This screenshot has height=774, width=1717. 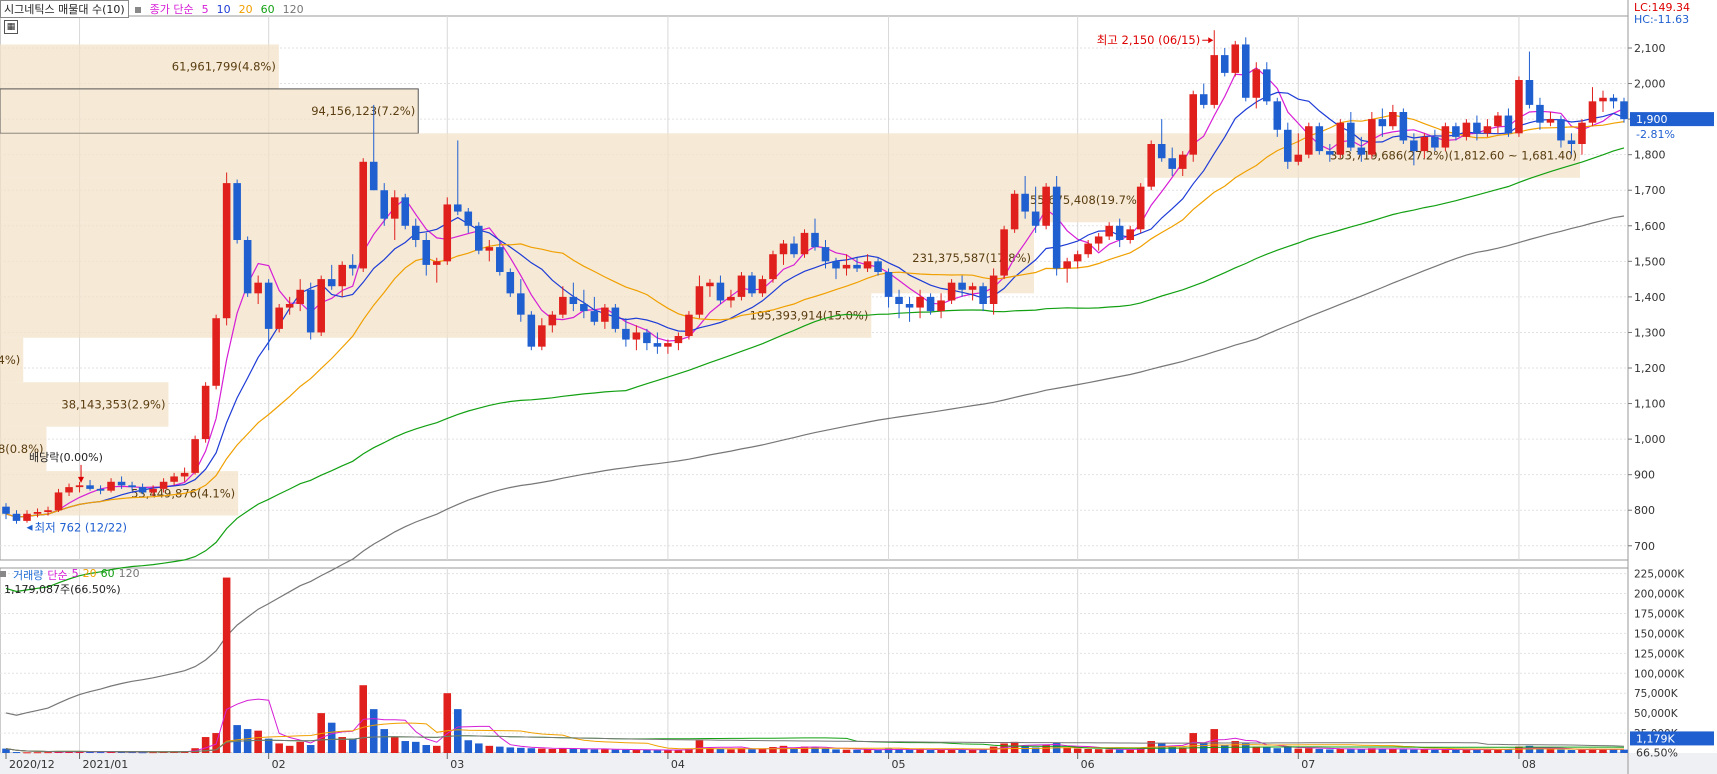 What do you see at coordinates (11, 27) in the screenshot?
I see `grid-tool-icon: ▦` at bounding box center [11, 27].